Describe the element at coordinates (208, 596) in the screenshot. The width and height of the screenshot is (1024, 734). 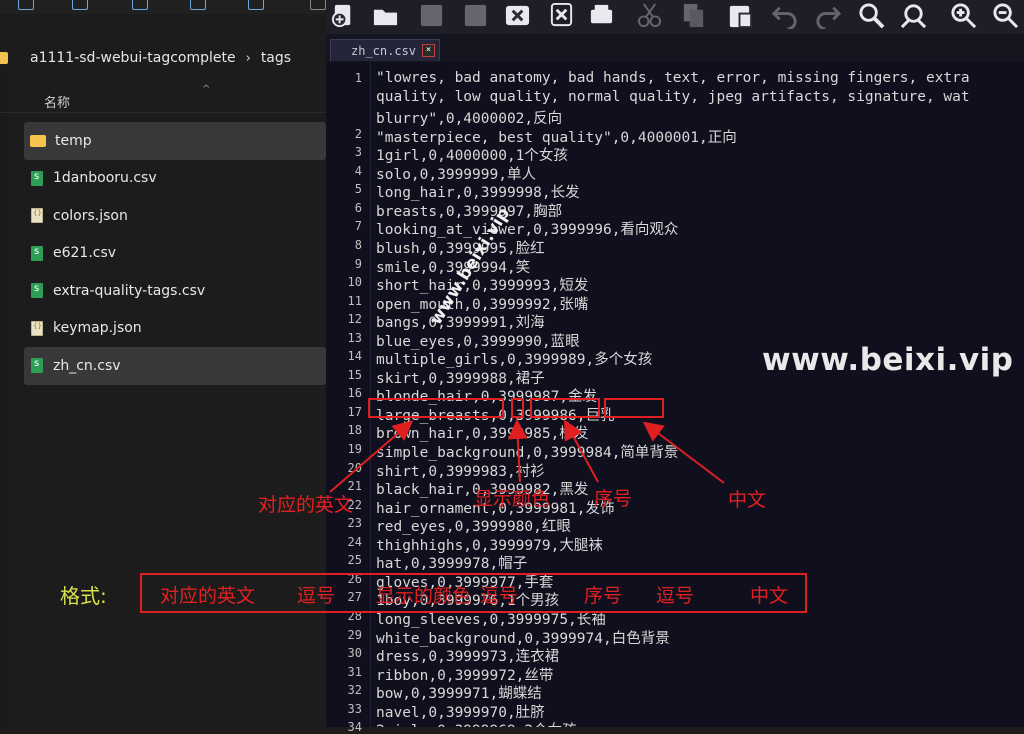
I see `format-item: 对应的英文` at that location.